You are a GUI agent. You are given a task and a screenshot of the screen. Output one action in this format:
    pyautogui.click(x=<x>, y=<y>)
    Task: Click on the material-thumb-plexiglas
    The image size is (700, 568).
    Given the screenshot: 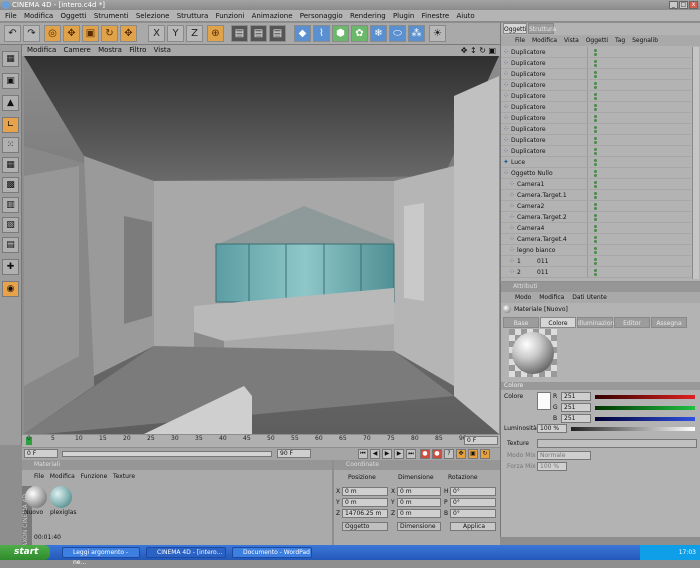 What is the action you would take?
    pyautogui.click(x=61, y=497)
    